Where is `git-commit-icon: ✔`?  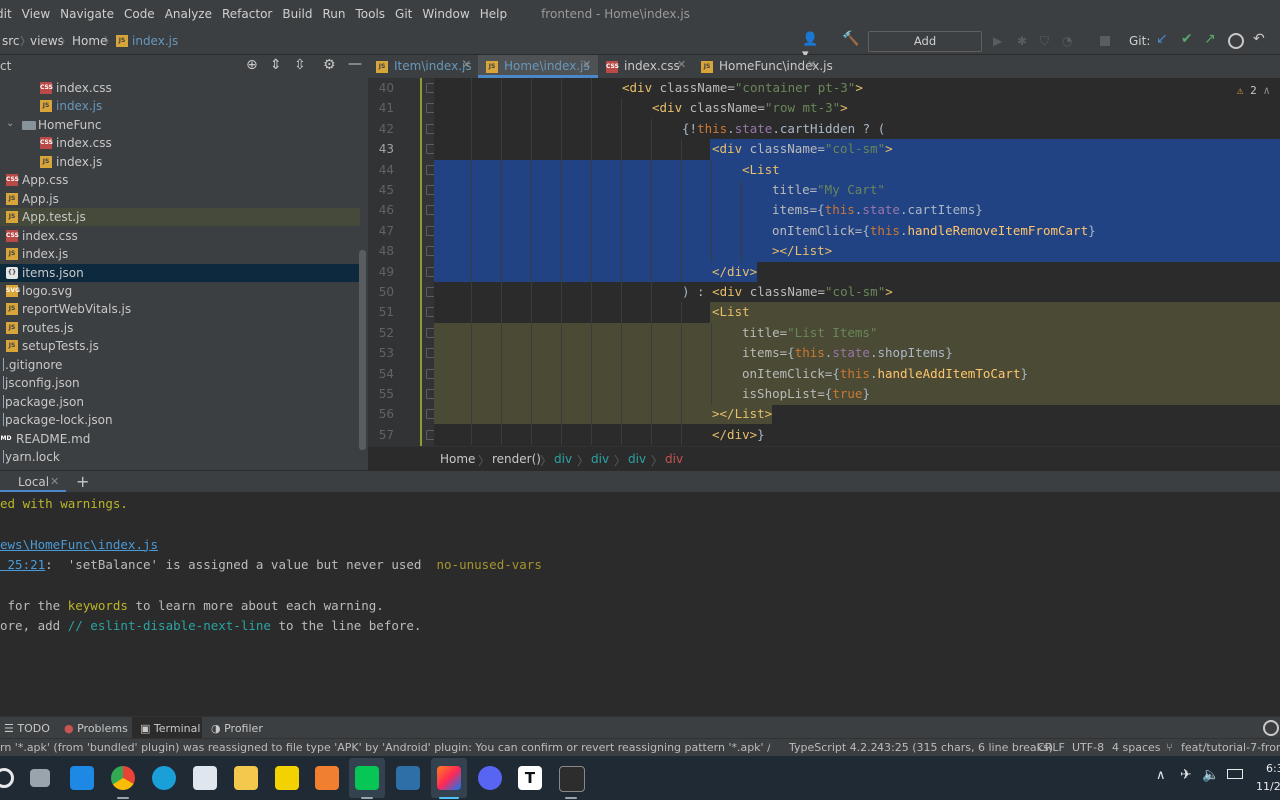
git-commit-icon: ✔ is located at coordinates (1188, 39).